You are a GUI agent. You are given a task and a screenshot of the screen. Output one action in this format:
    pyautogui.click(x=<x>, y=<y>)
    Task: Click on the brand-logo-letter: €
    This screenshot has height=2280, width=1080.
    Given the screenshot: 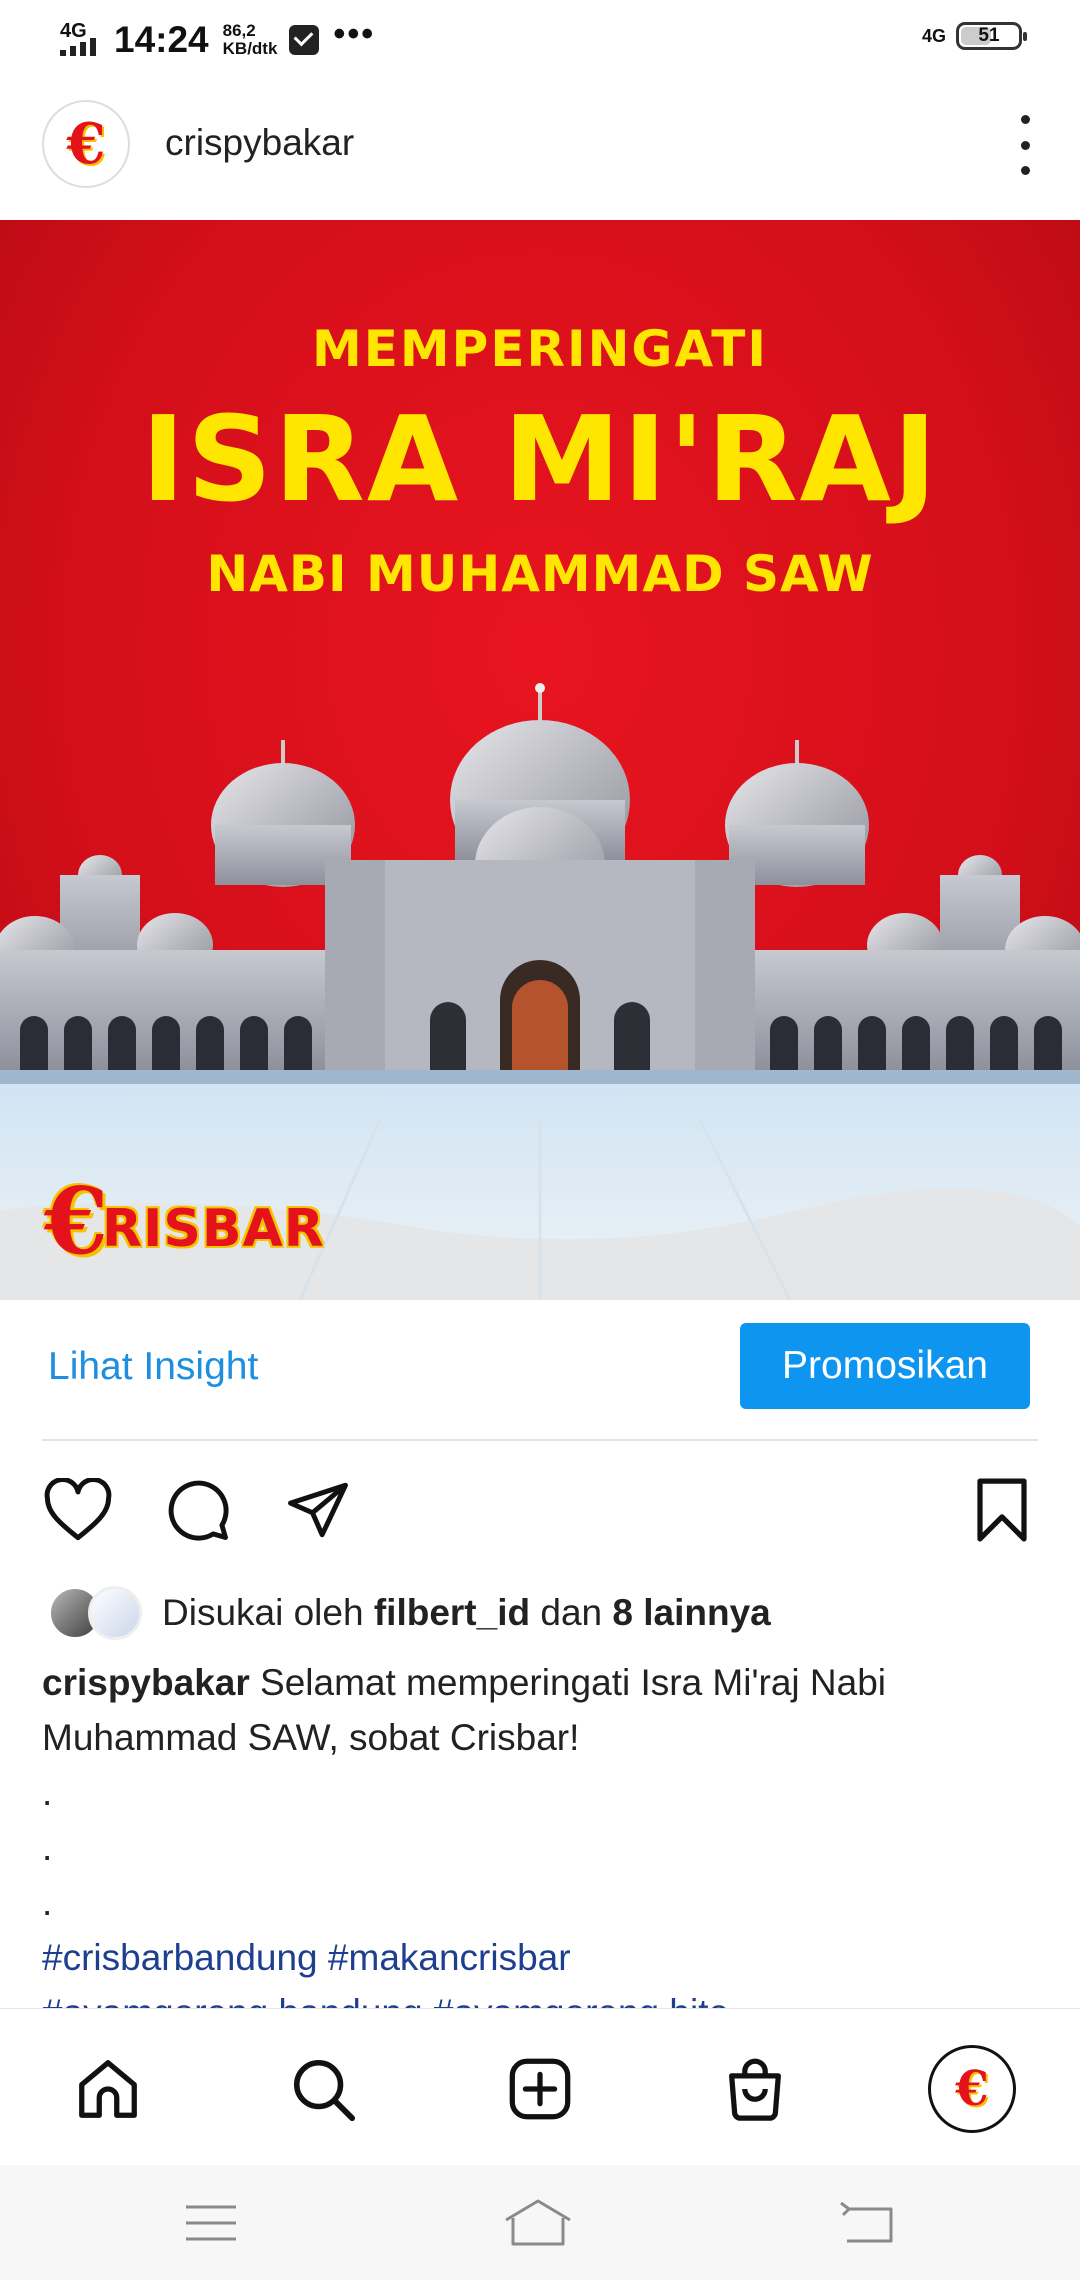 What is the action you would take?
    pyautogui.click(x=76, y=1221)
    